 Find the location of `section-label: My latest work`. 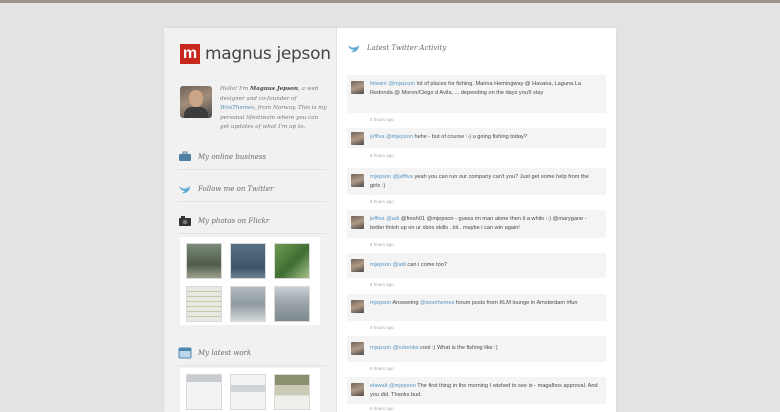

section-label: My latest work is located at coordinates (225, 353).